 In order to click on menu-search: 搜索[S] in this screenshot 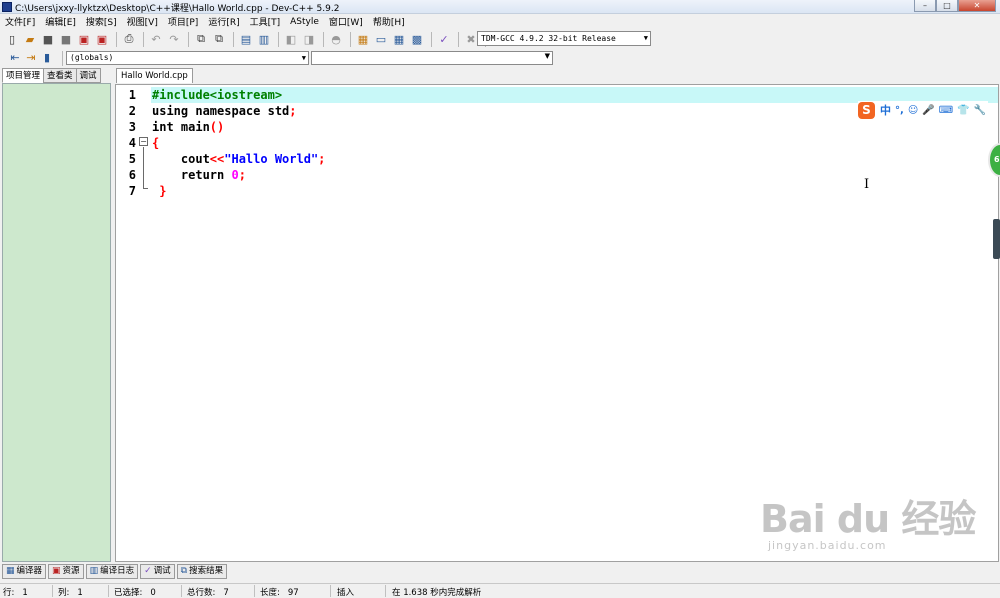, I will do `click(101, 21)`.